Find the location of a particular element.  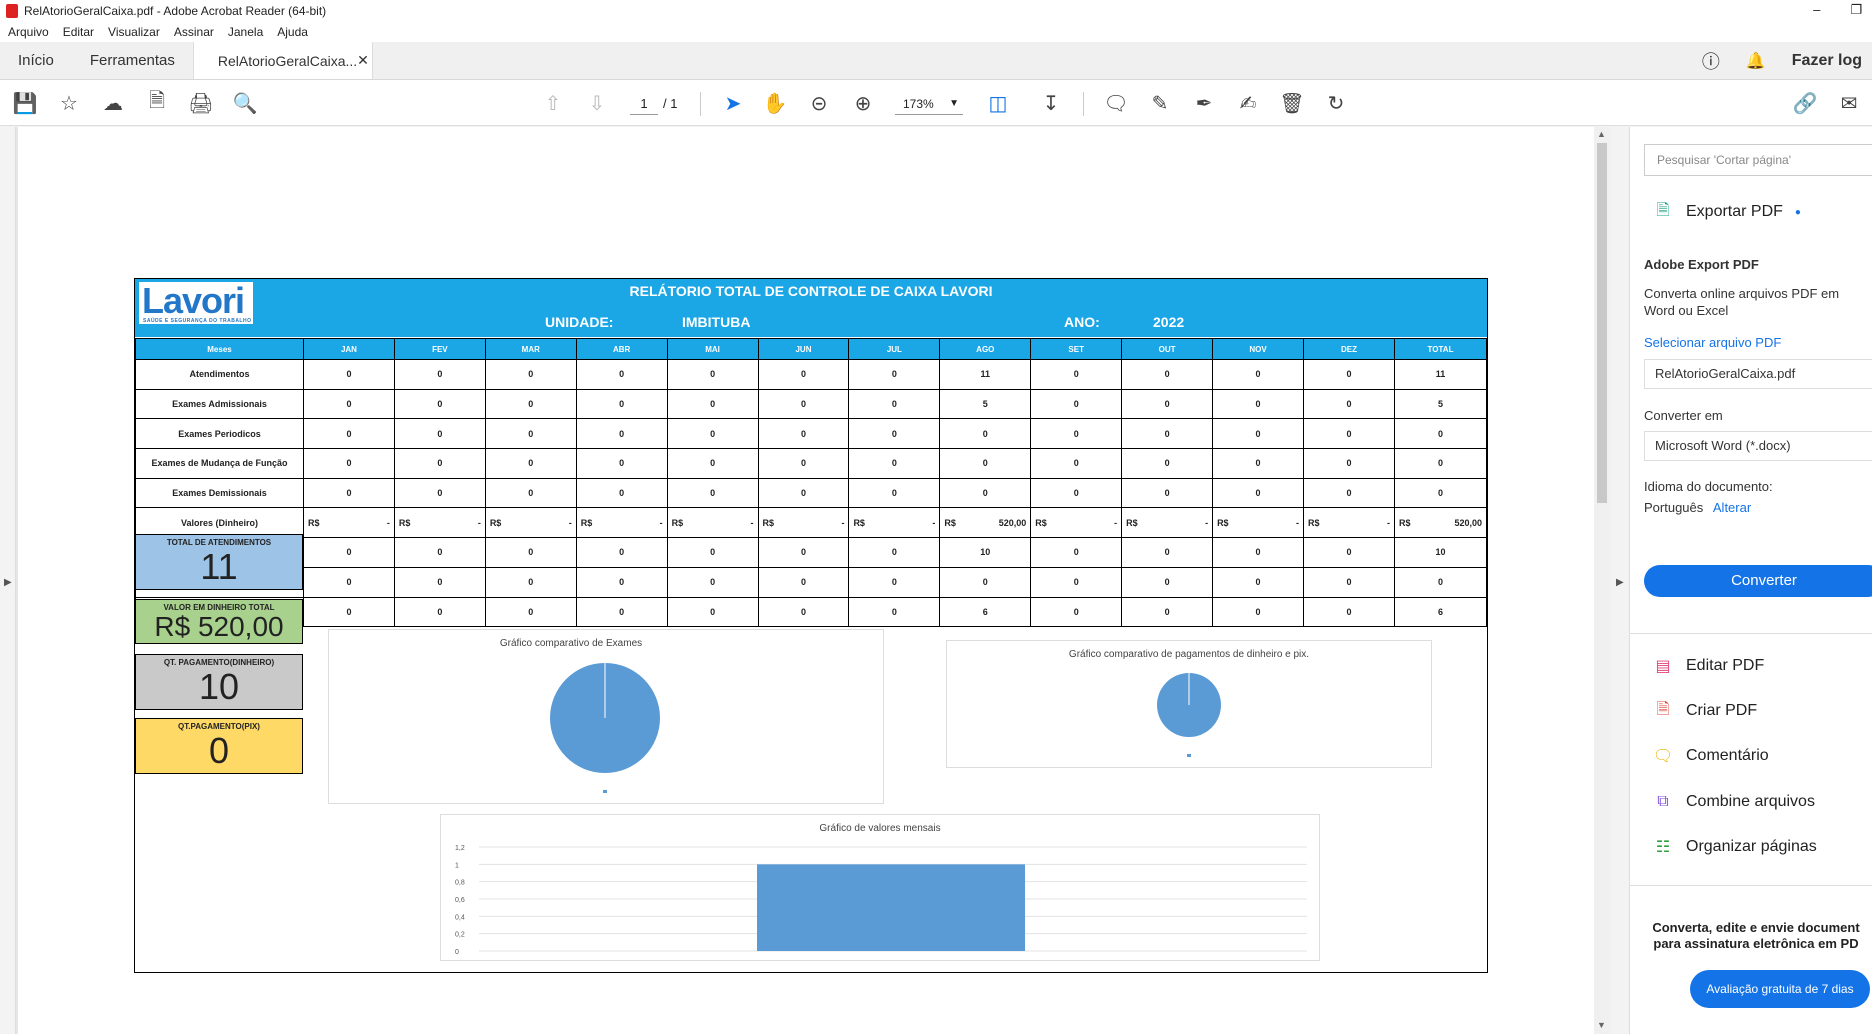

table-cell: 10 is located at coordinates (985, 552).